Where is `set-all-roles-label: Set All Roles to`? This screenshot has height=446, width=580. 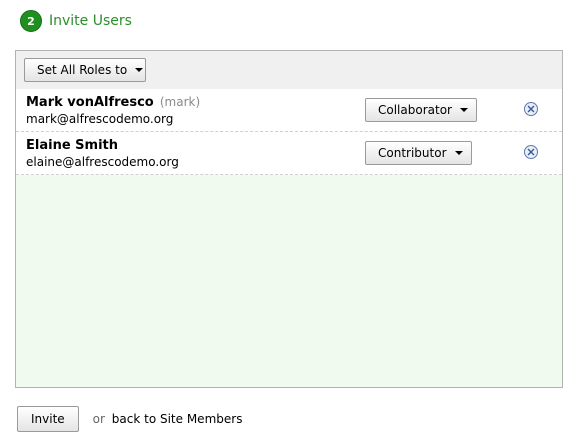
set-all-roles-label: Set All Roles to is located at coordinates (82, 70).